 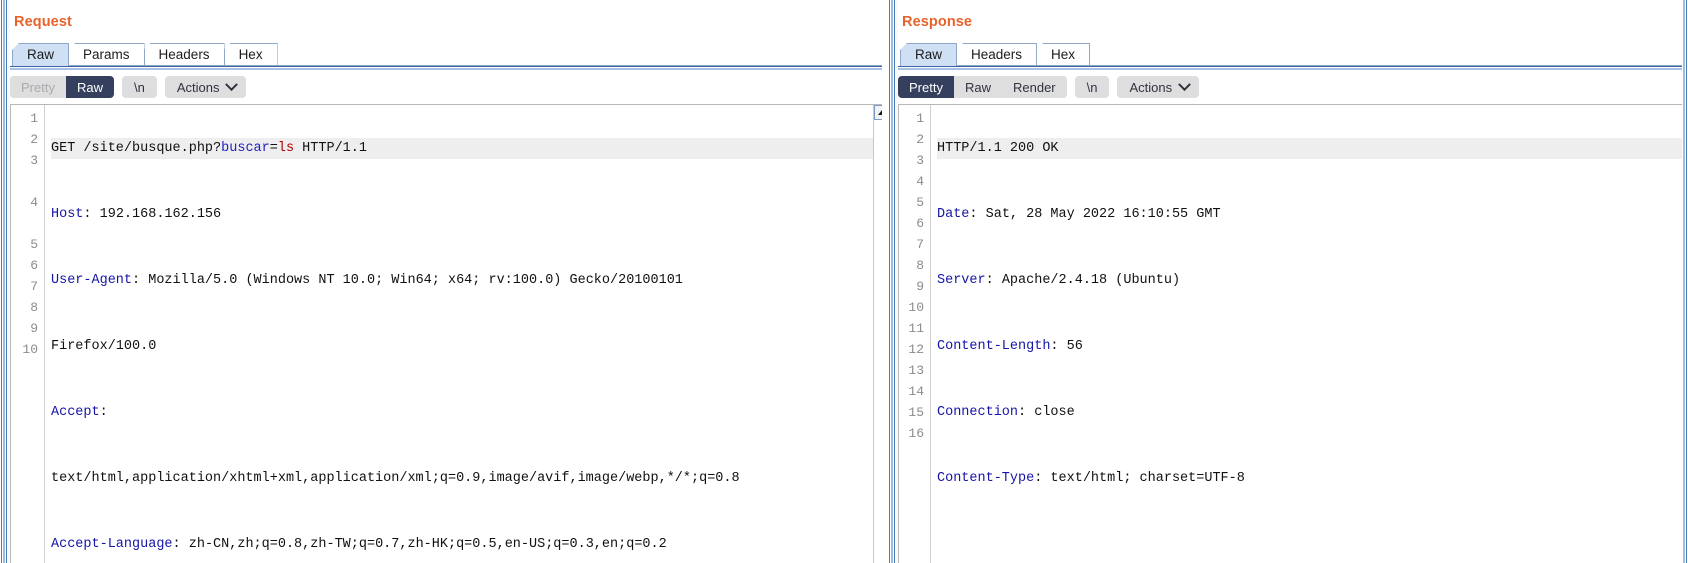 I want to click on response-header-name: Server, so click(x=961, y=280).